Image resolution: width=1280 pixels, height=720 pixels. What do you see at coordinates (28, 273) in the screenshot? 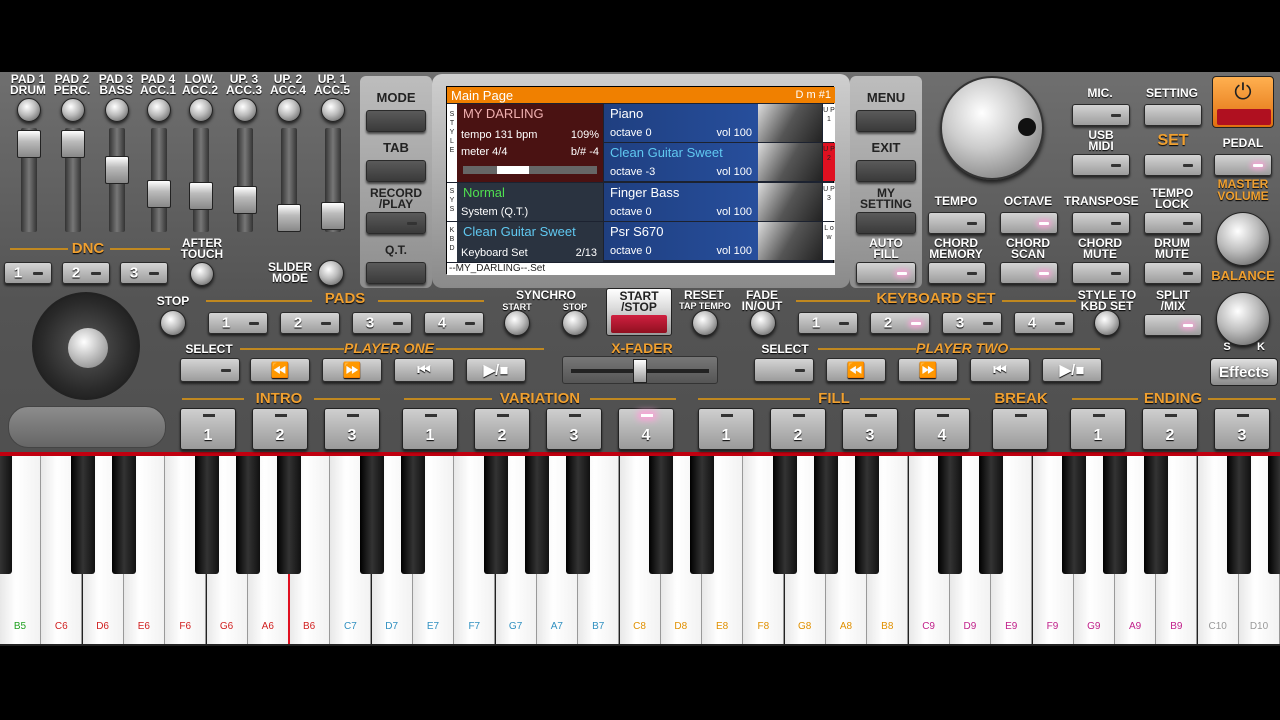
I see `dnc-button-1: 1` at bounding box center [28, 273].